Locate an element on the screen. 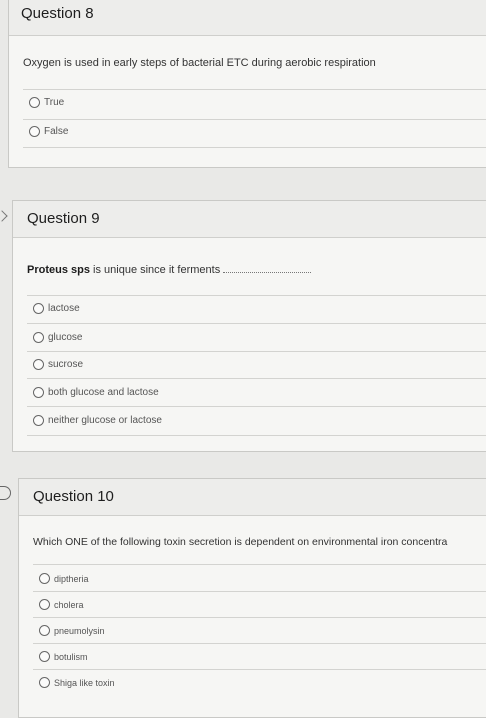 The width and height of the screenshot is (486, 718). option-diptheria: diptheria is located at coordinates (64, 578).